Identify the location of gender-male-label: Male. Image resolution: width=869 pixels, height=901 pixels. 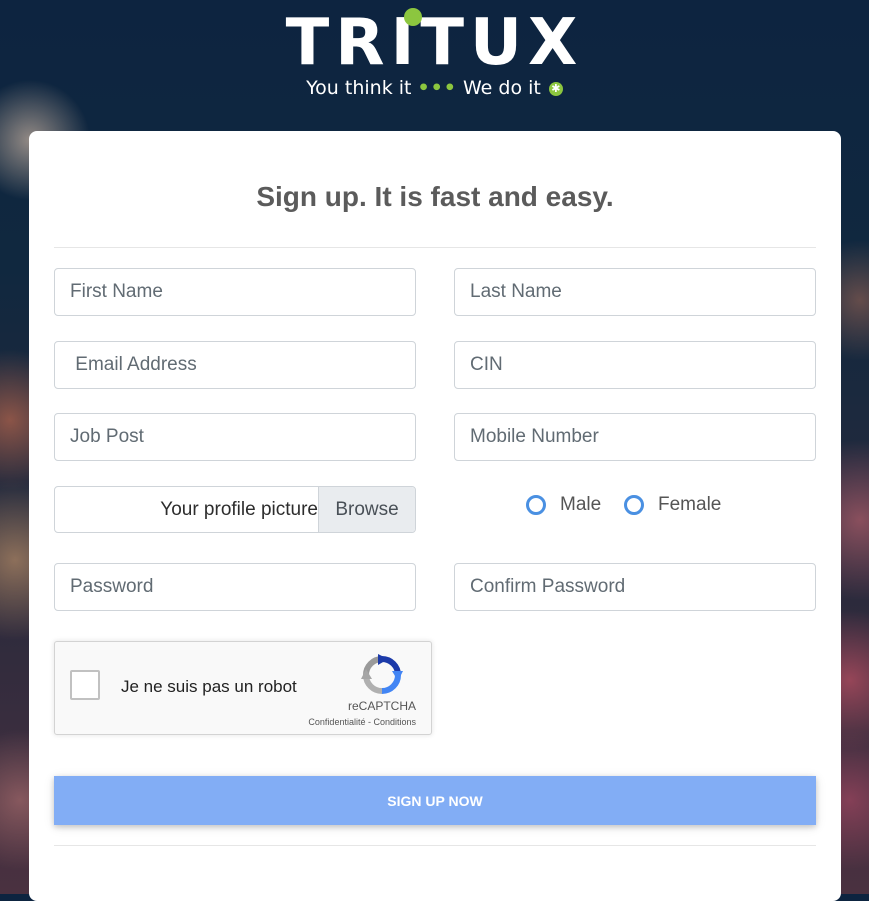
(581, 504).